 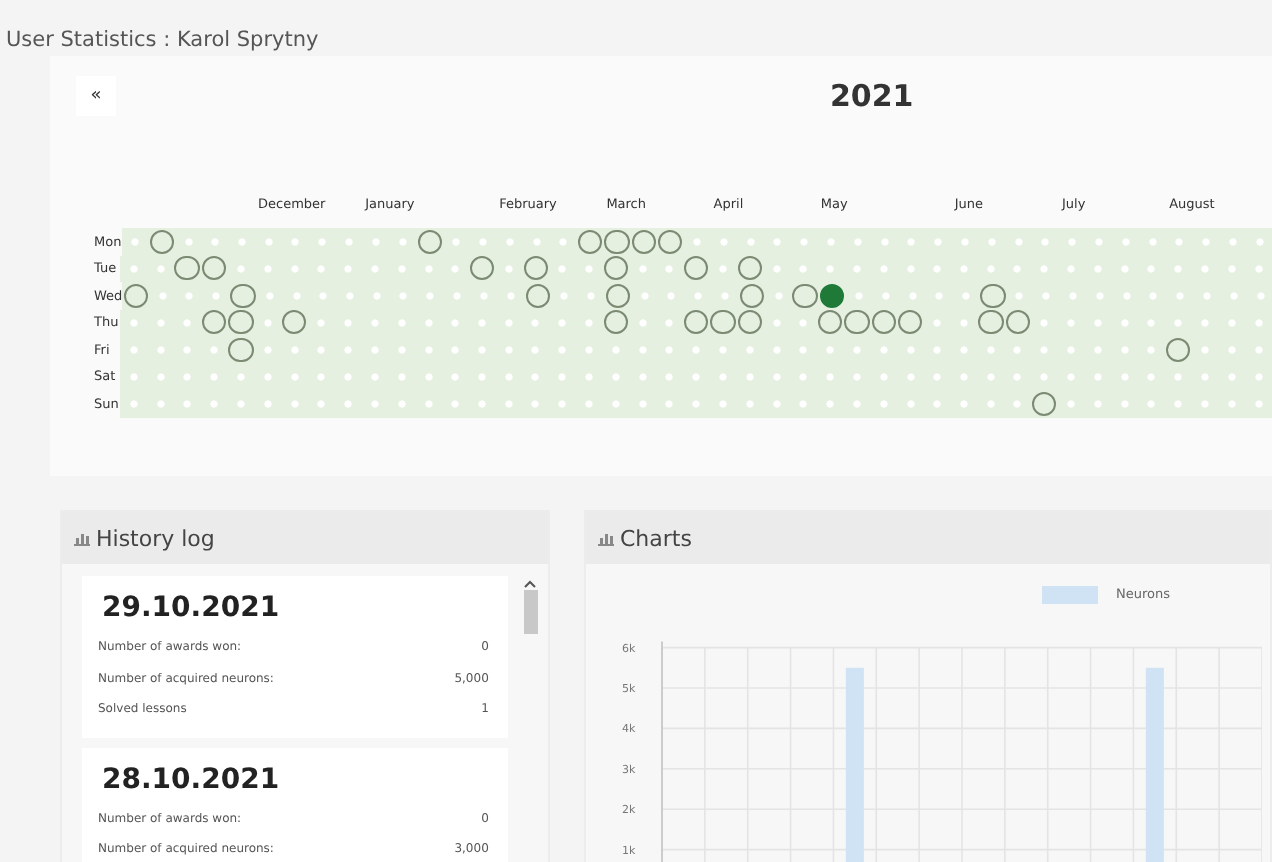 What do you see at coordinates (192, 780) in the screenshot?
I see `entry-date: 28.10.2021` at bounding box center [192, 780].